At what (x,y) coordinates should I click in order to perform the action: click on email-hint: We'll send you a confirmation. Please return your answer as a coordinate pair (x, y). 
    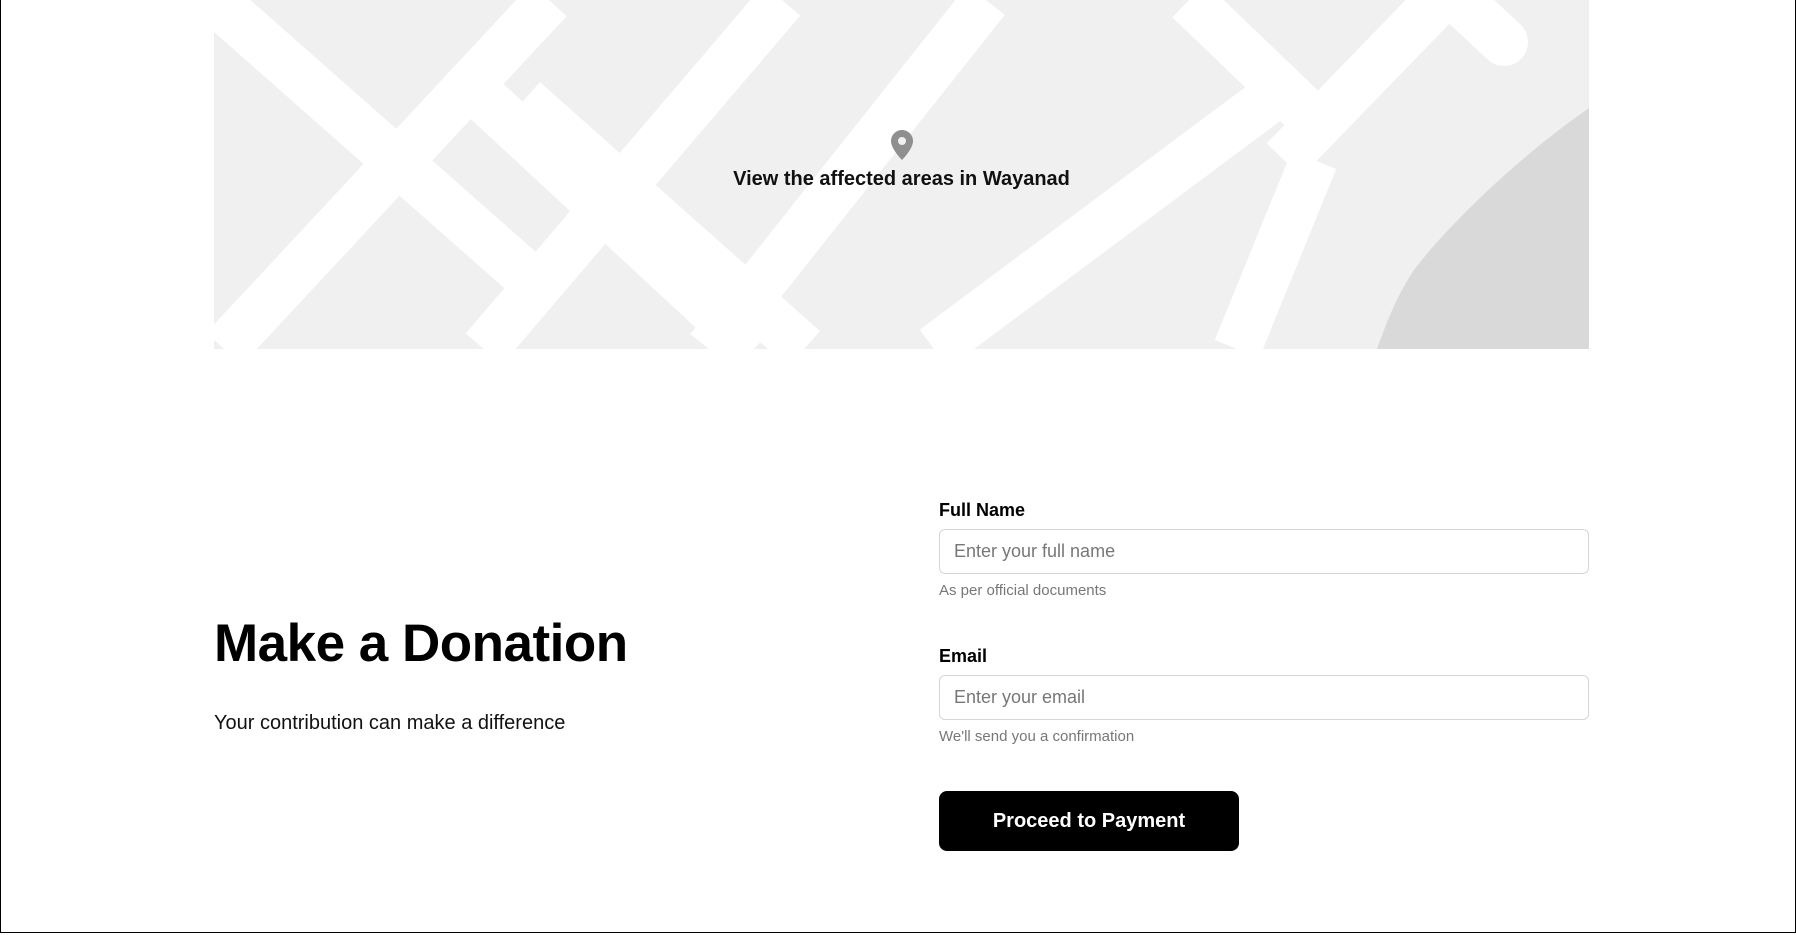
    Looking at the image, I should click on (1037, 736).